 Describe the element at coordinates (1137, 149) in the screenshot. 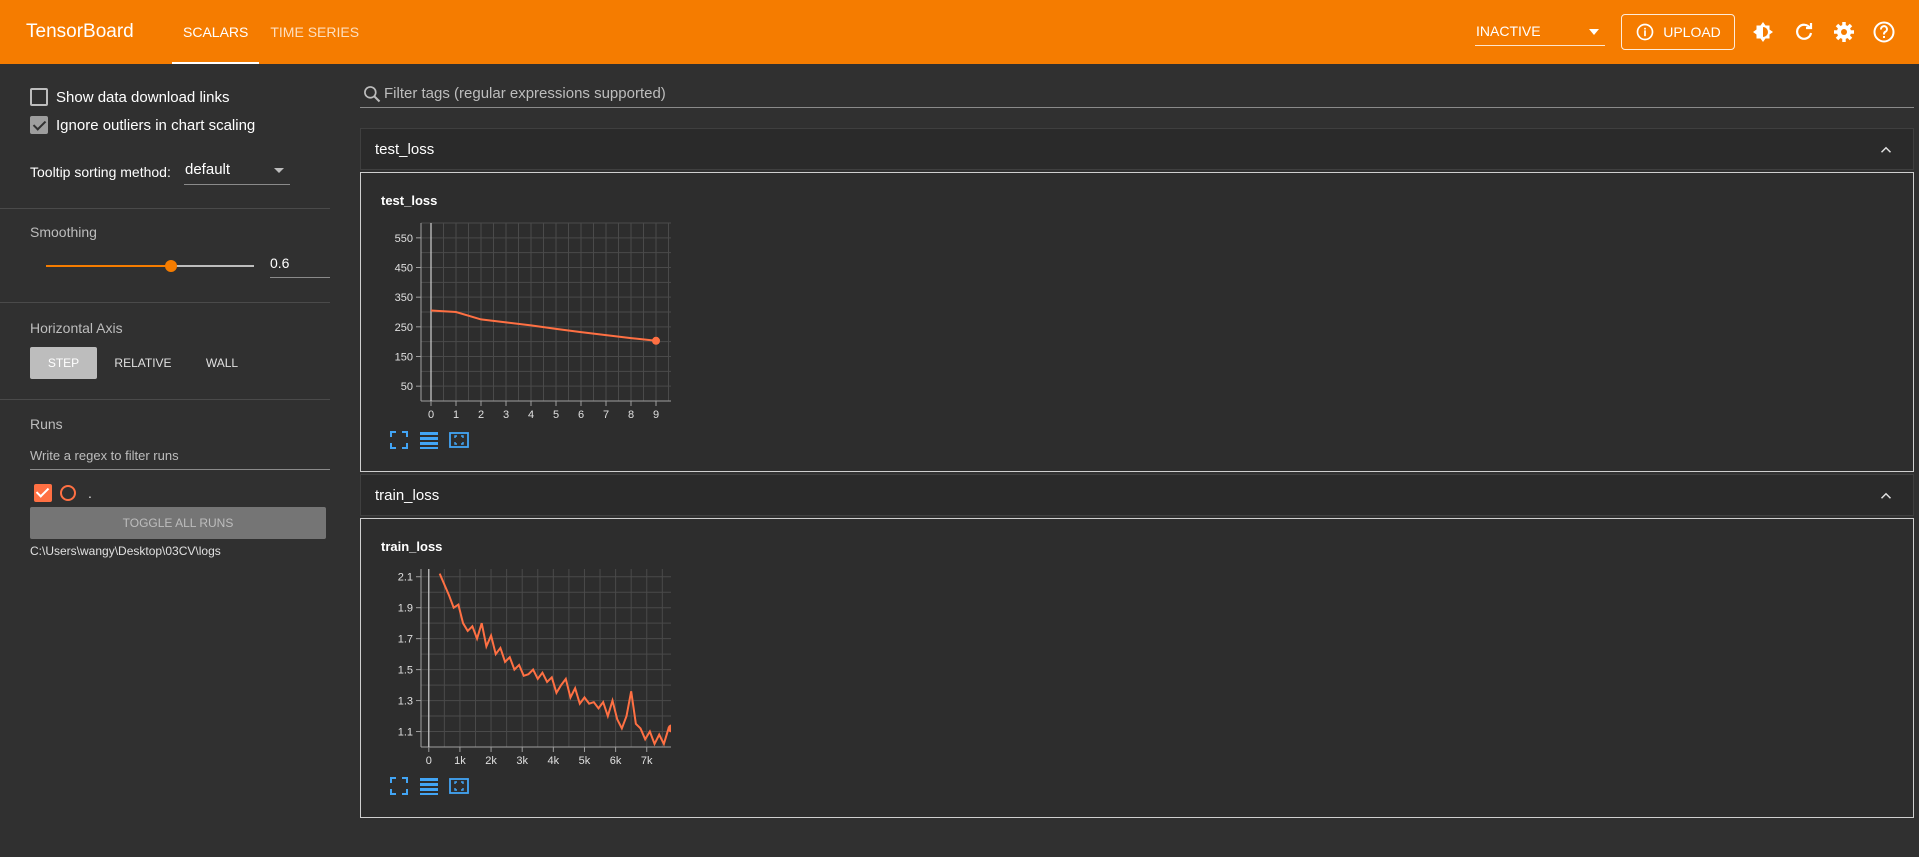

I see `group-header-test-loss: test_loss` at that location.